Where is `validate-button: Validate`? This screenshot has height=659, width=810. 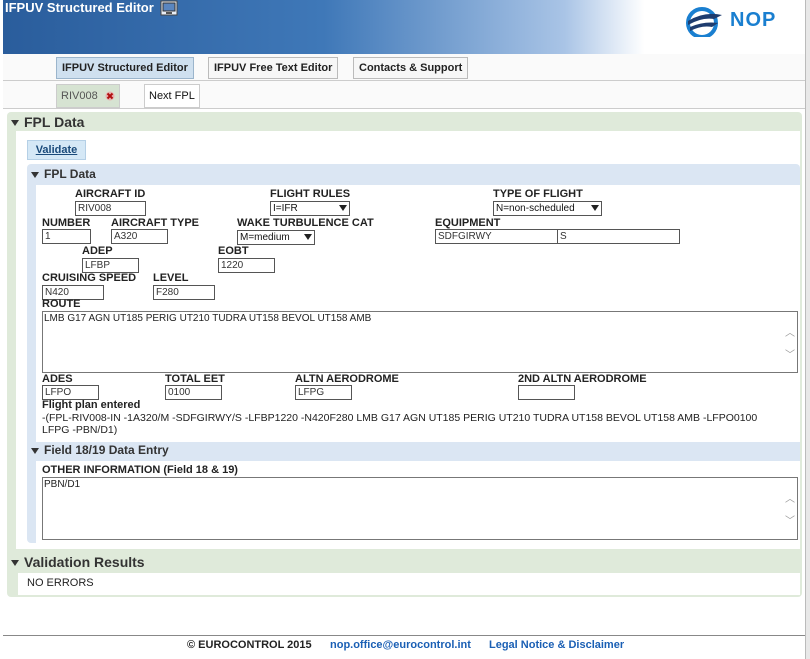
validate-button: Validate is located at coordinates (56, 150).